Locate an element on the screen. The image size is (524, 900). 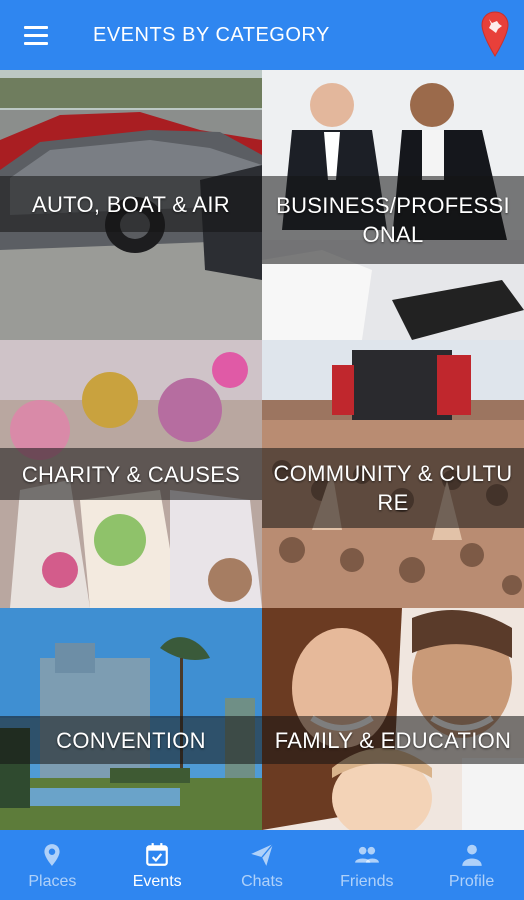
nav-chats: Chats is located at coordinates (262, 865).